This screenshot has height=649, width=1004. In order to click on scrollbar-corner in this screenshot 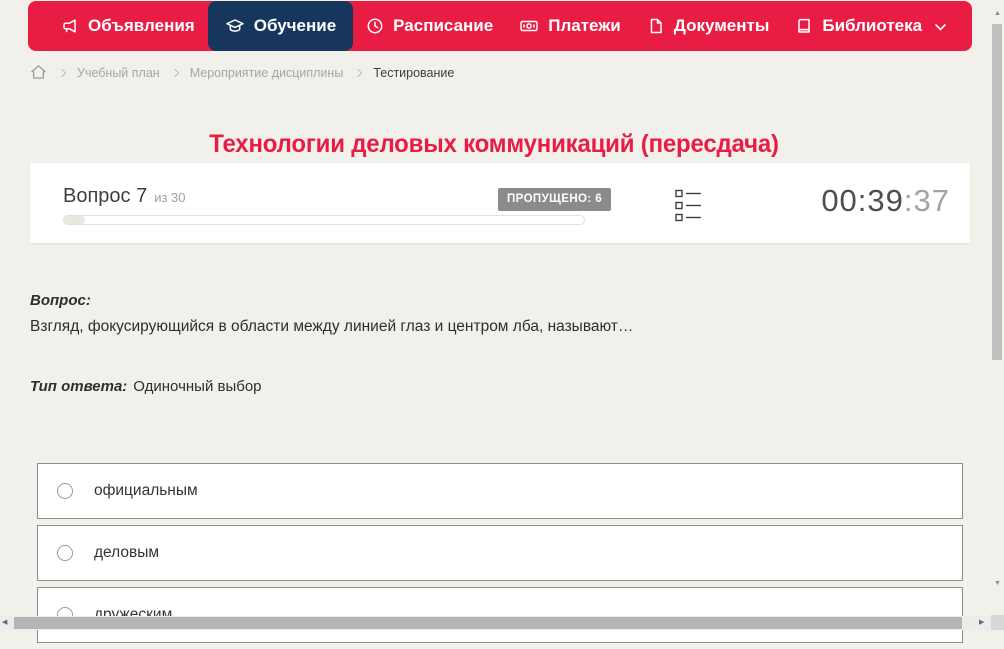, I will do `click(997, 622)`.